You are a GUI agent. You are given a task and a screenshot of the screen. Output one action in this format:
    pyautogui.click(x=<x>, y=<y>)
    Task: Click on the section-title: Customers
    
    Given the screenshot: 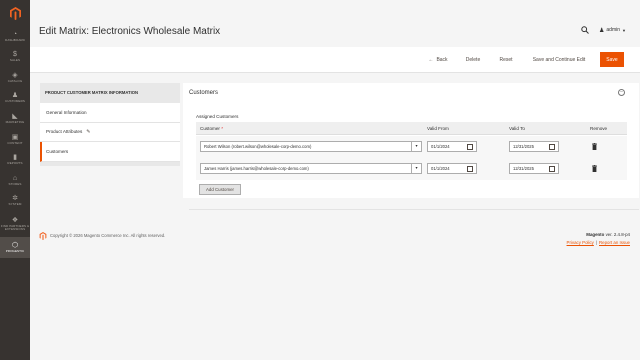 What is the action you would take?
    pyautogui.click(x=204, y=93)
    